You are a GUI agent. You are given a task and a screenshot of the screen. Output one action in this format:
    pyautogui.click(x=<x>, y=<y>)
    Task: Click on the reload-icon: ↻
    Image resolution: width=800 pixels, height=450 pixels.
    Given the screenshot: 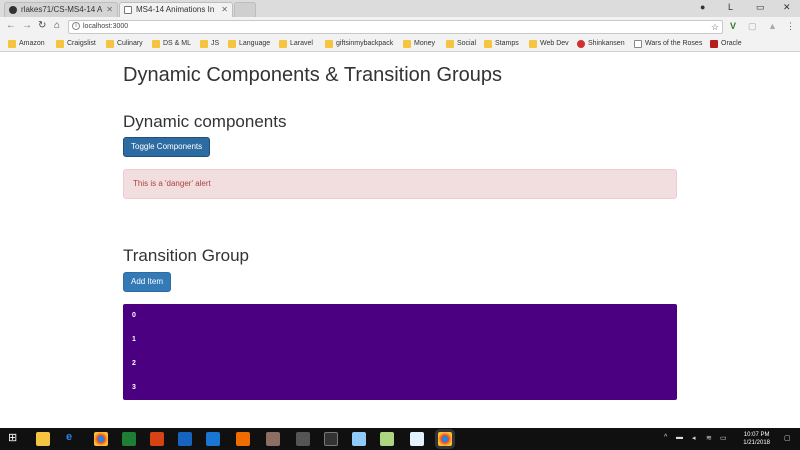 What is the action you would take?
    pyautogui.click(x=42, y=25)
    